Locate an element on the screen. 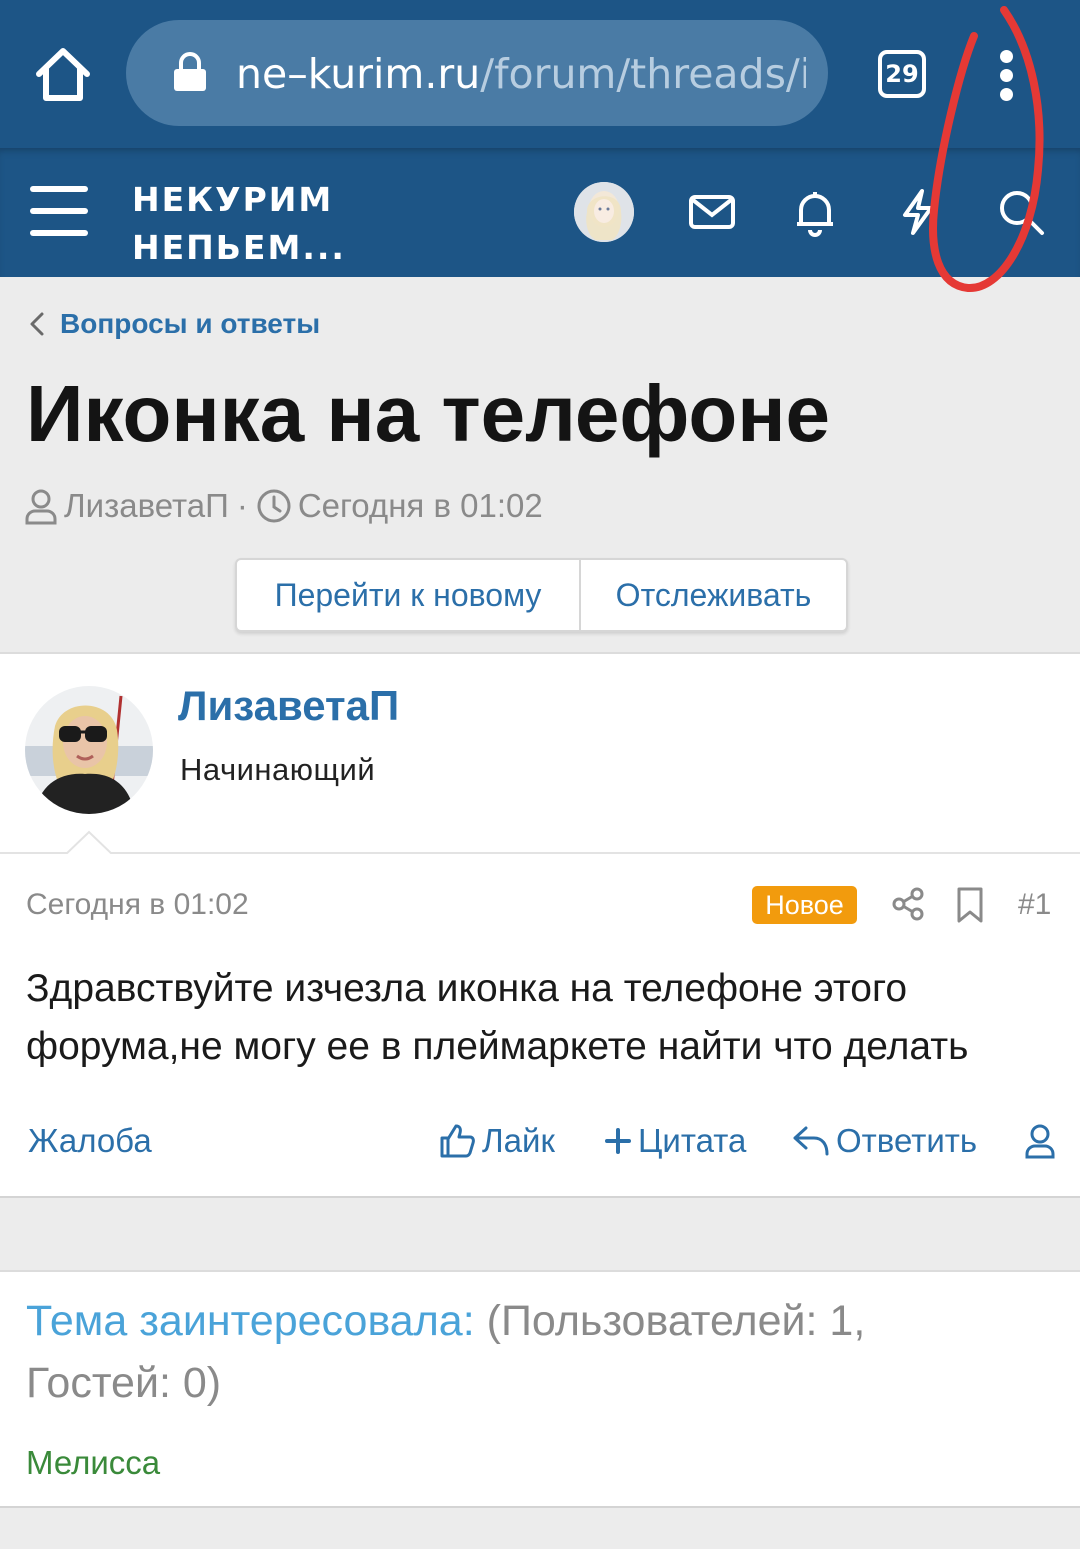 Image resolution: width=1080 pixels, height=1549 pixels. reply-button: Ответить is located at coordinates (884, 1141).